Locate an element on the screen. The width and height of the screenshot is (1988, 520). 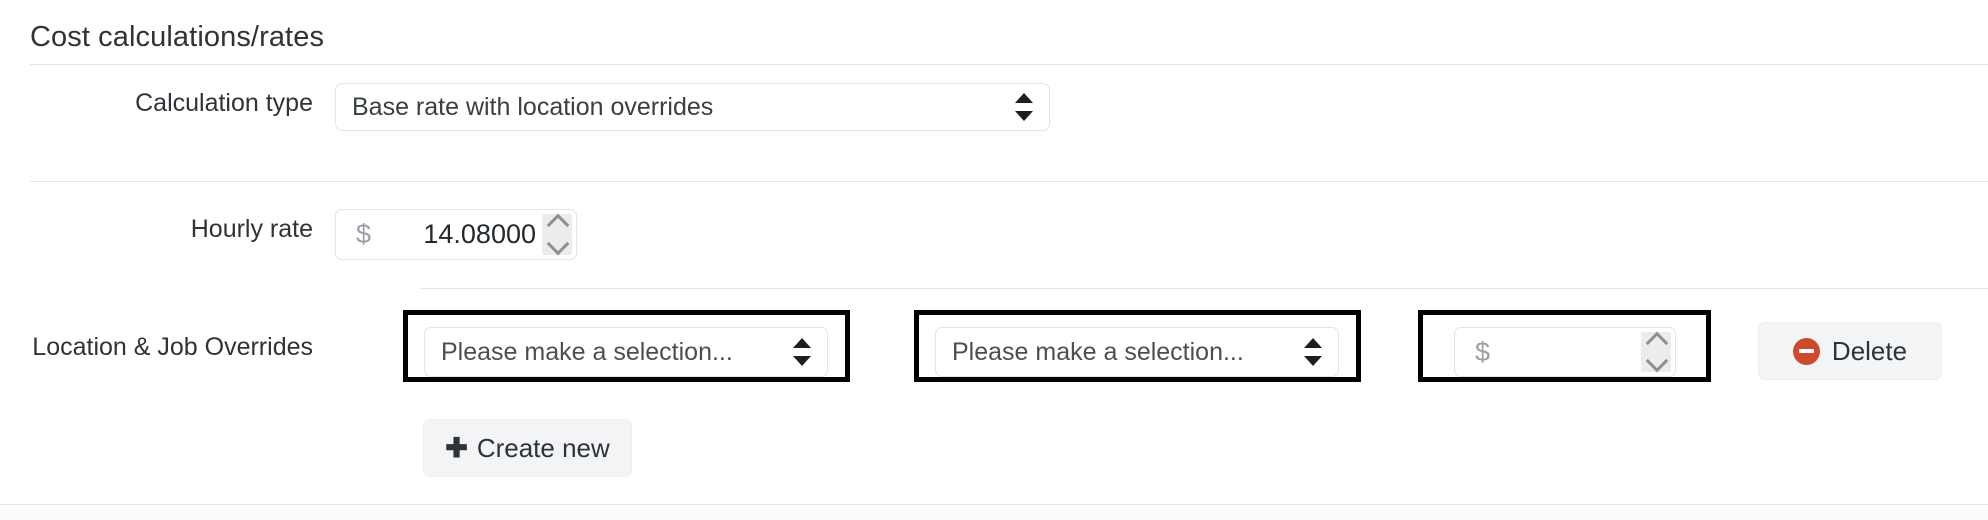
divider-under-hourly-rate is located at coordinates (1204, 288).